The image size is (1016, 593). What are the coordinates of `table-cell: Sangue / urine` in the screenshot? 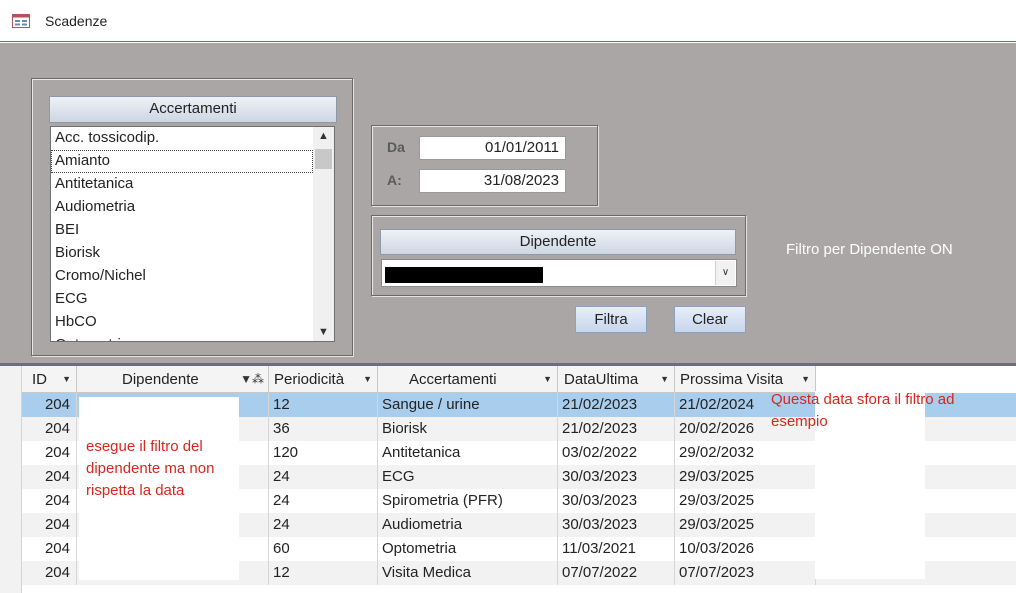 It's located at (468, 405).